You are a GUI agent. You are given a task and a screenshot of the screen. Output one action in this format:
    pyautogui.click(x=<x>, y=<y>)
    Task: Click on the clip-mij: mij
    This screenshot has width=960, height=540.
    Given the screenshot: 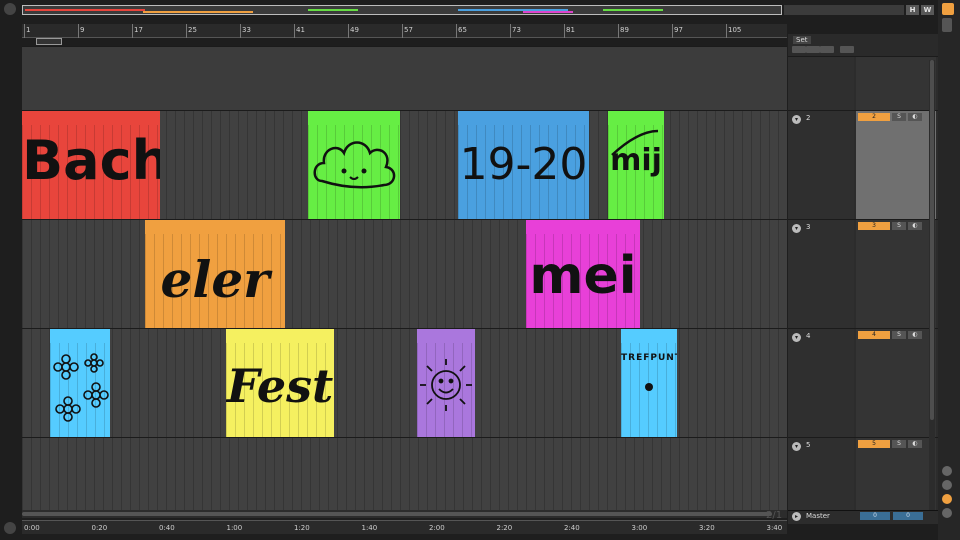 What is the action you would take?
    pyautogui.click(x=636, y=165)
    